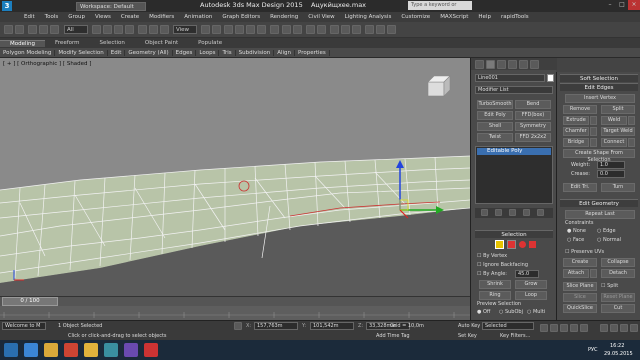 The width and height of the screenshot is (640, 360). Describe the element at coordinates (622, 5) in the screenshot. I see `maximize-icon: □` at that location.